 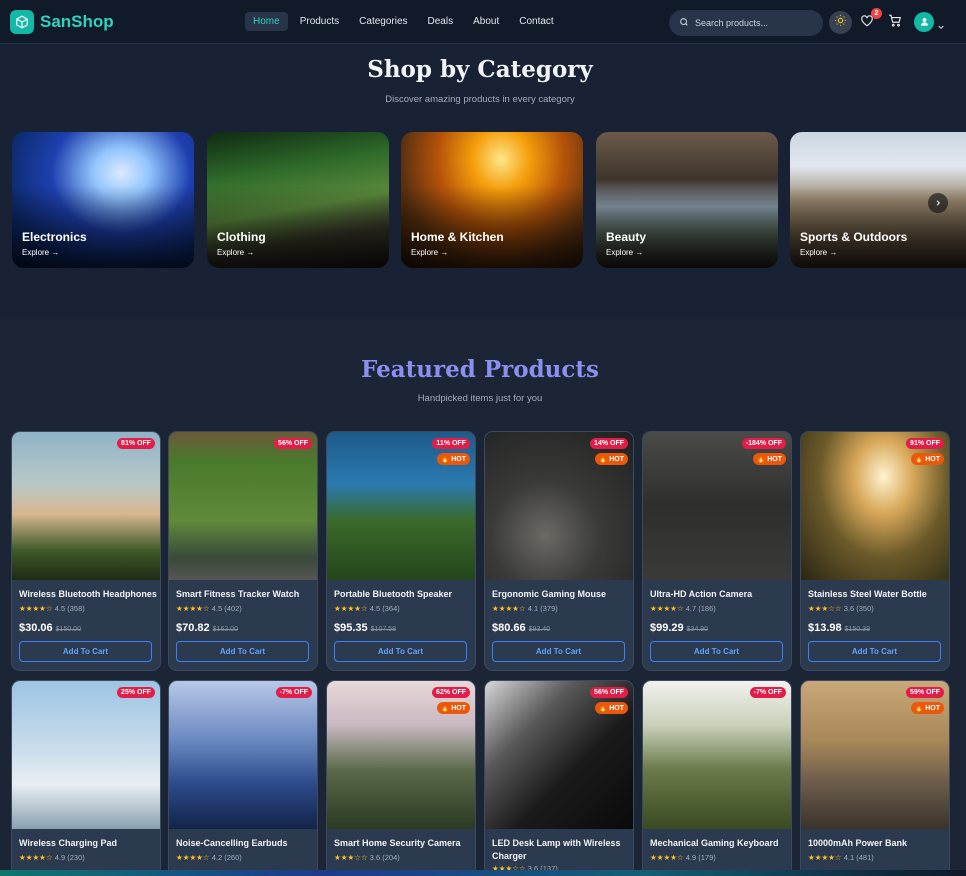 I want to click on product-name: Mechanical Gaming Keyboard, so click(x=719, y=843).